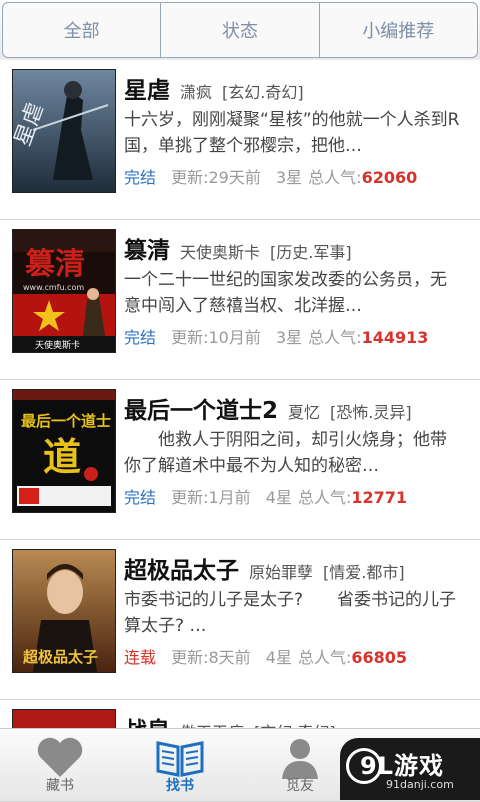 This screenshot has width=480, height=802. Describe the element at coordinates (64, 611) in the screenshot. I see `book-cover: 超极品太子` at that location.